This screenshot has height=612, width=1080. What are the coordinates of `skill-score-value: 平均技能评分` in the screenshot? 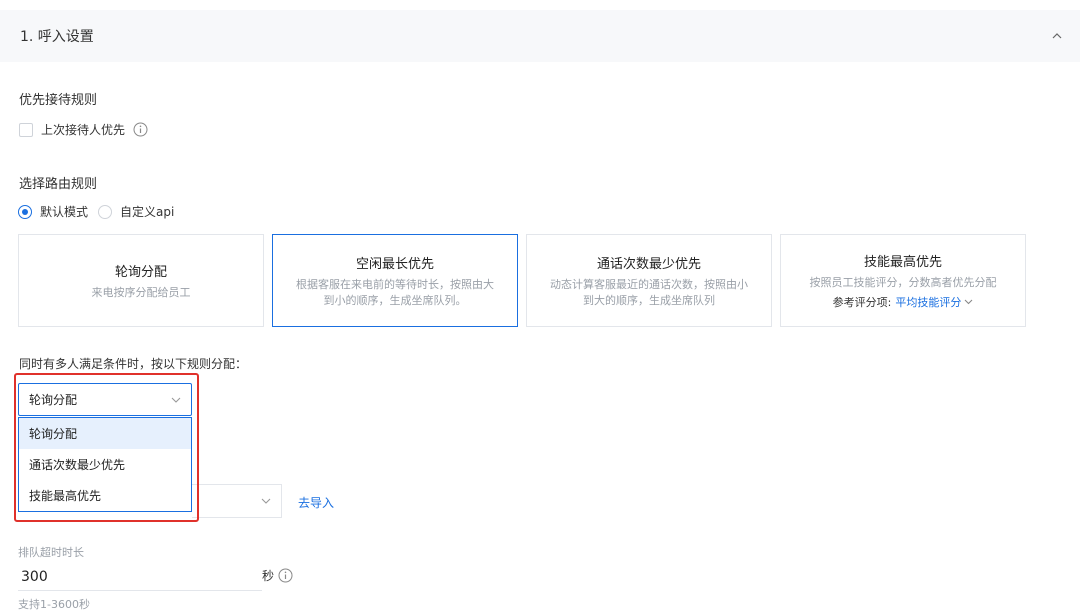 It's located at (928, 302).